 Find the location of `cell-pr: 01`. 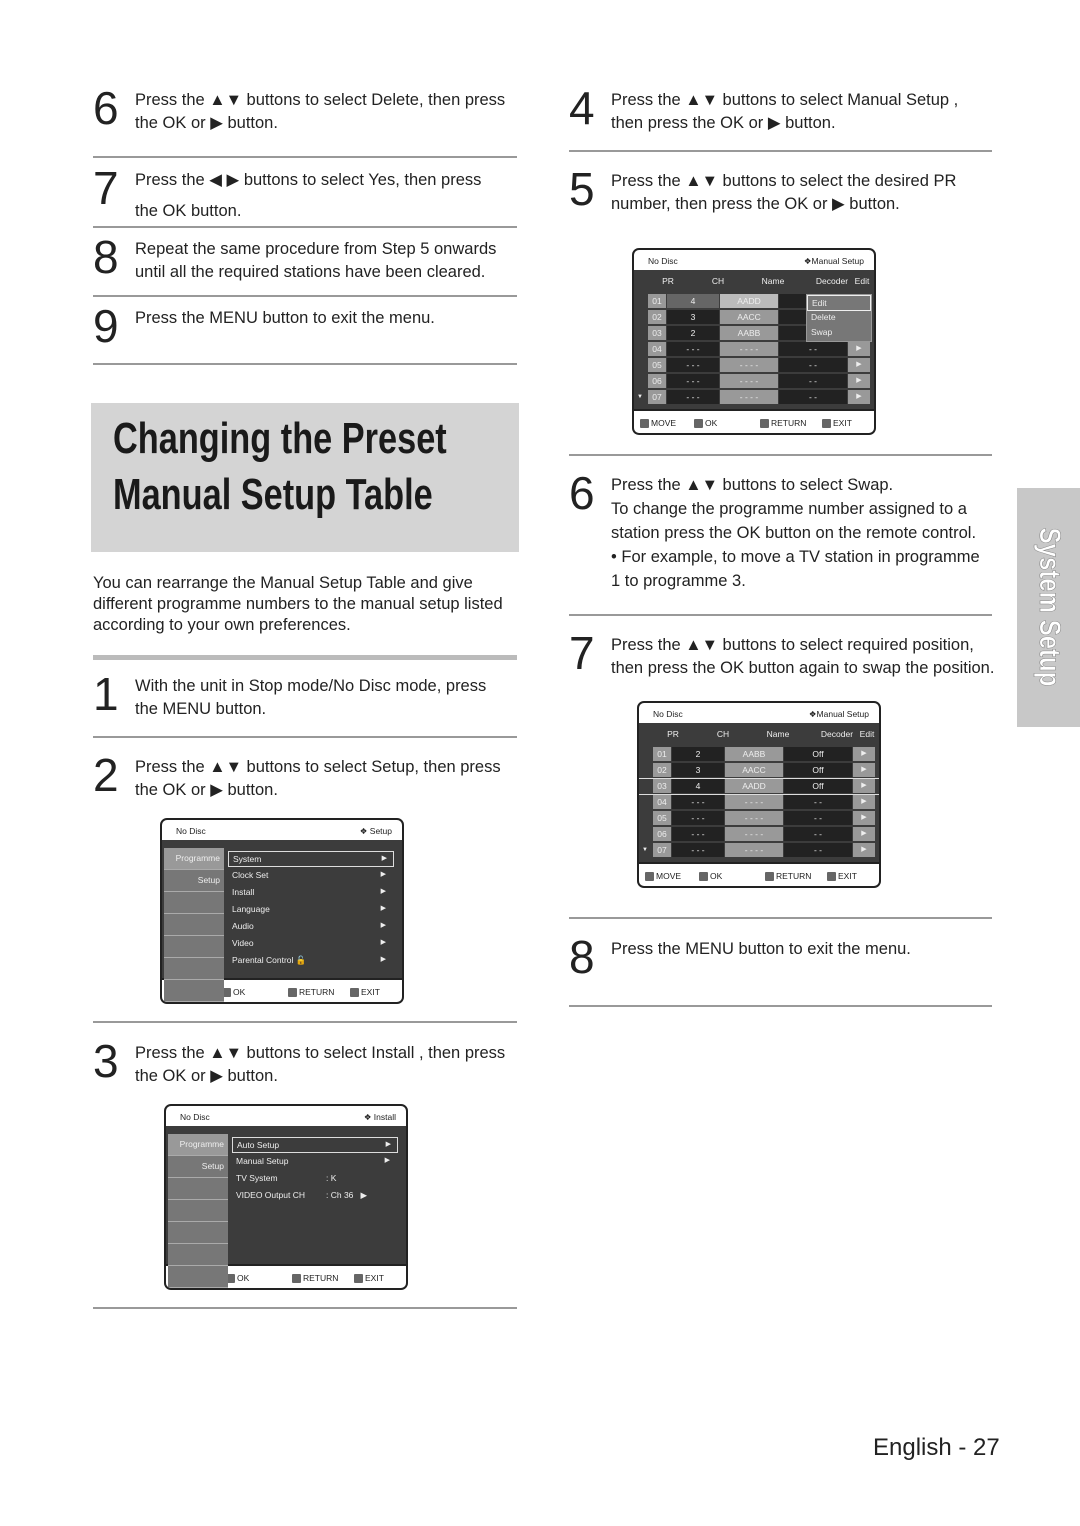

cell-pr: 01 is located at coordinates (662, 754).